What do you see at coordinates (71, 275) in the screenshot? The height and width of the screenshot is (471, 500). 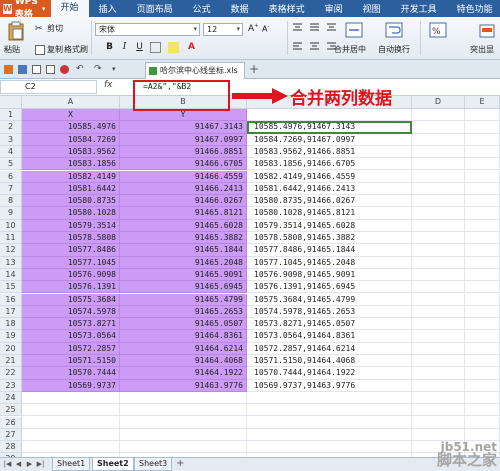 I see `table-cell: 10576.9098` at bounding box center [71, 275].